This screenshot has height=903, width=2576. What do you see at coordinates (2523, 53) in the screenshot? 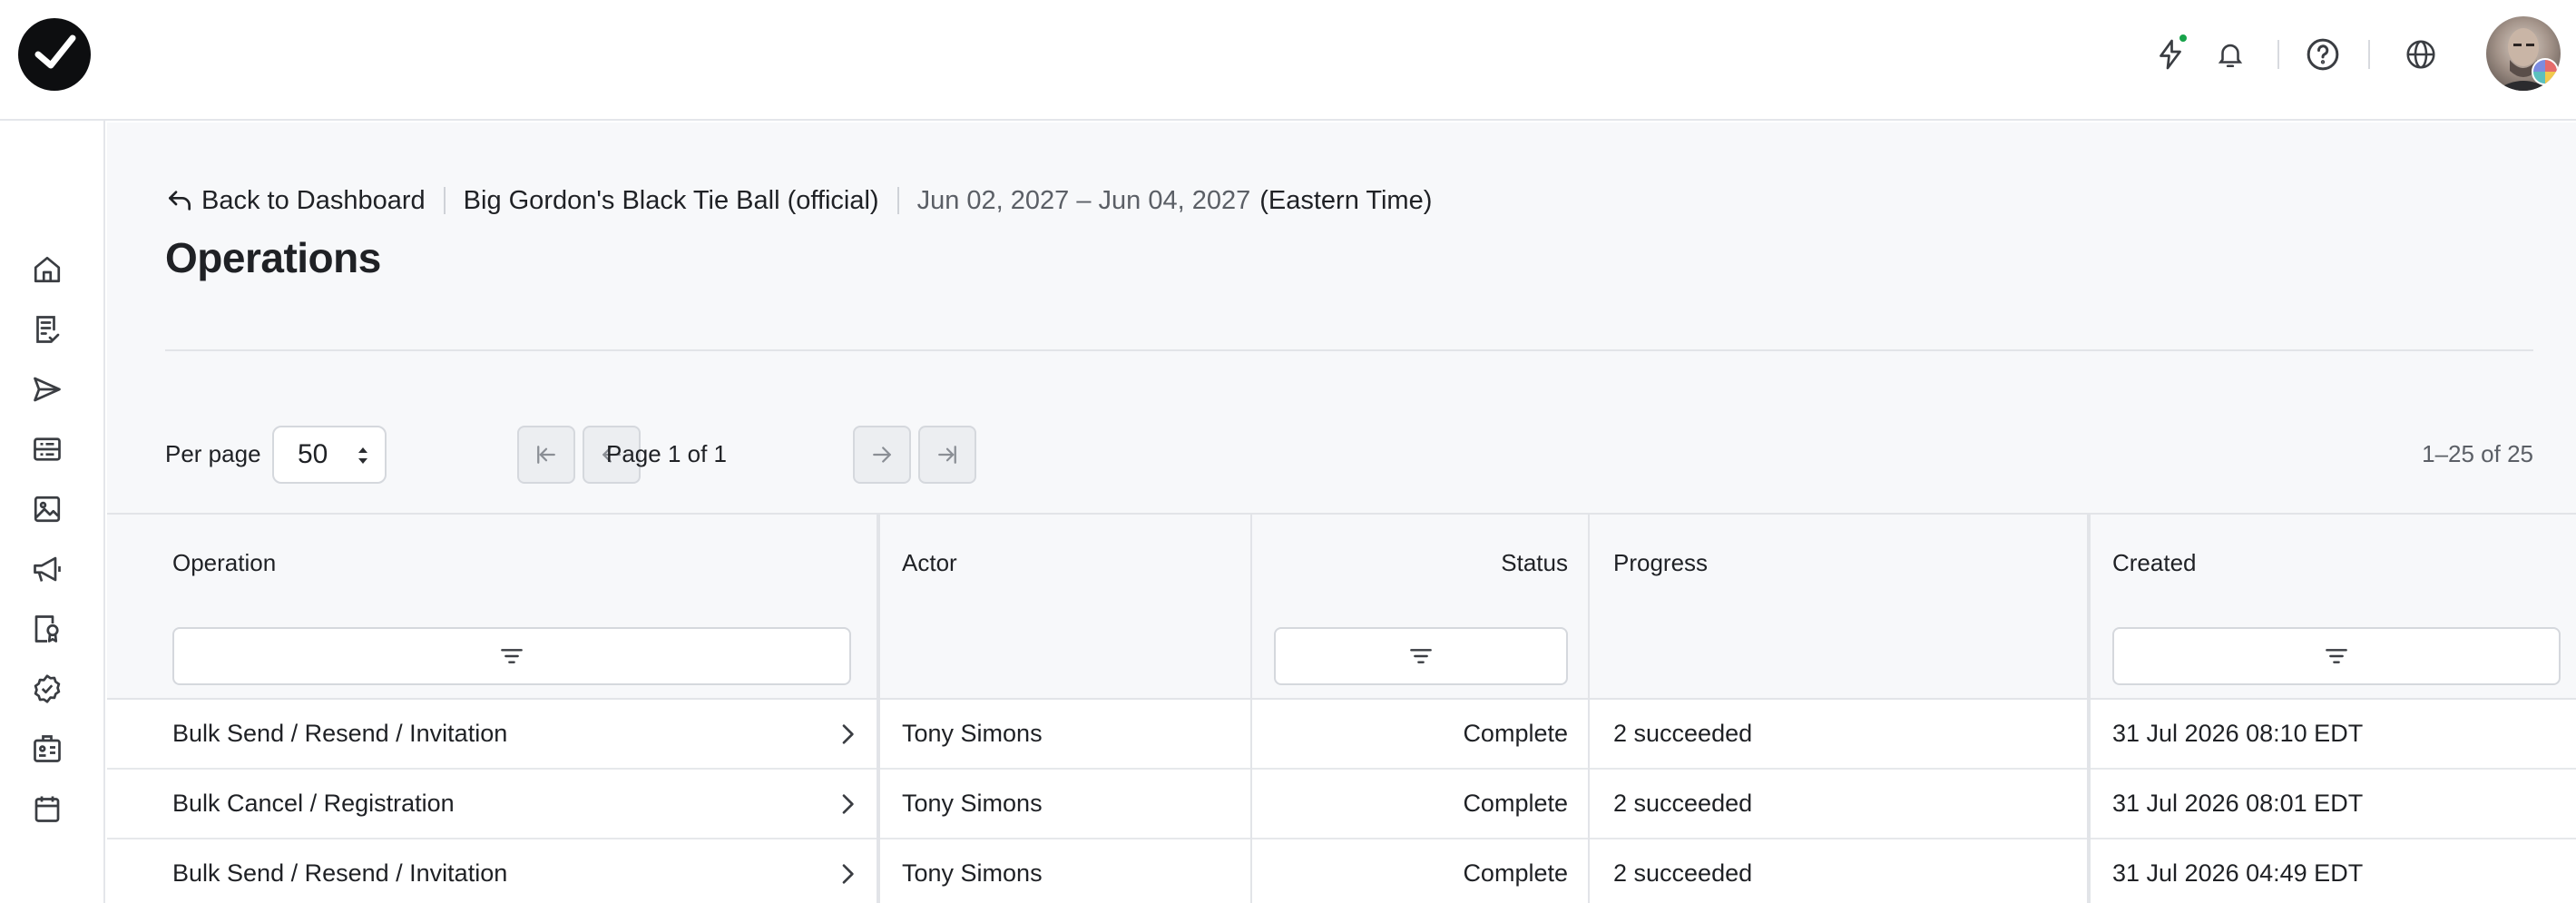
I see `avatar` at bounding box center [2523, 53].